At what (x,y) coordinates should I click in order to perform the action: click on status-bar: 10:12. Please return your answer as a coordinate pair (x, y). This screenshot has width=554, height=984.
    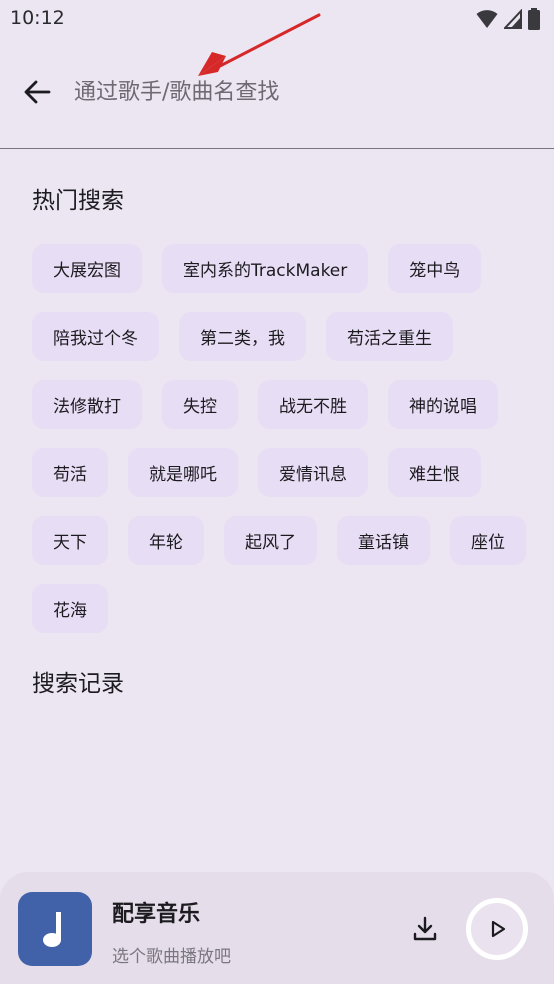
    Looking at the image, I should click on (277, 20).